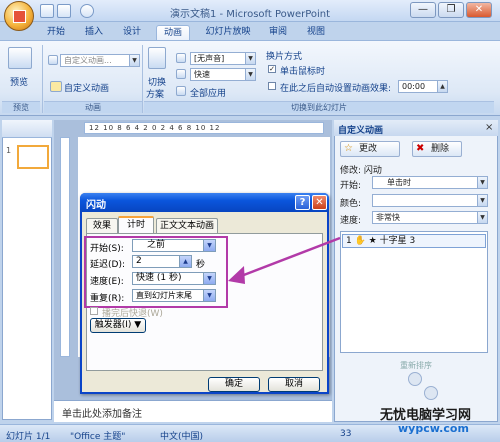 The width and height of the screenshot is (500, 442). I want to click on office-logo-icon, so click(19, 16).